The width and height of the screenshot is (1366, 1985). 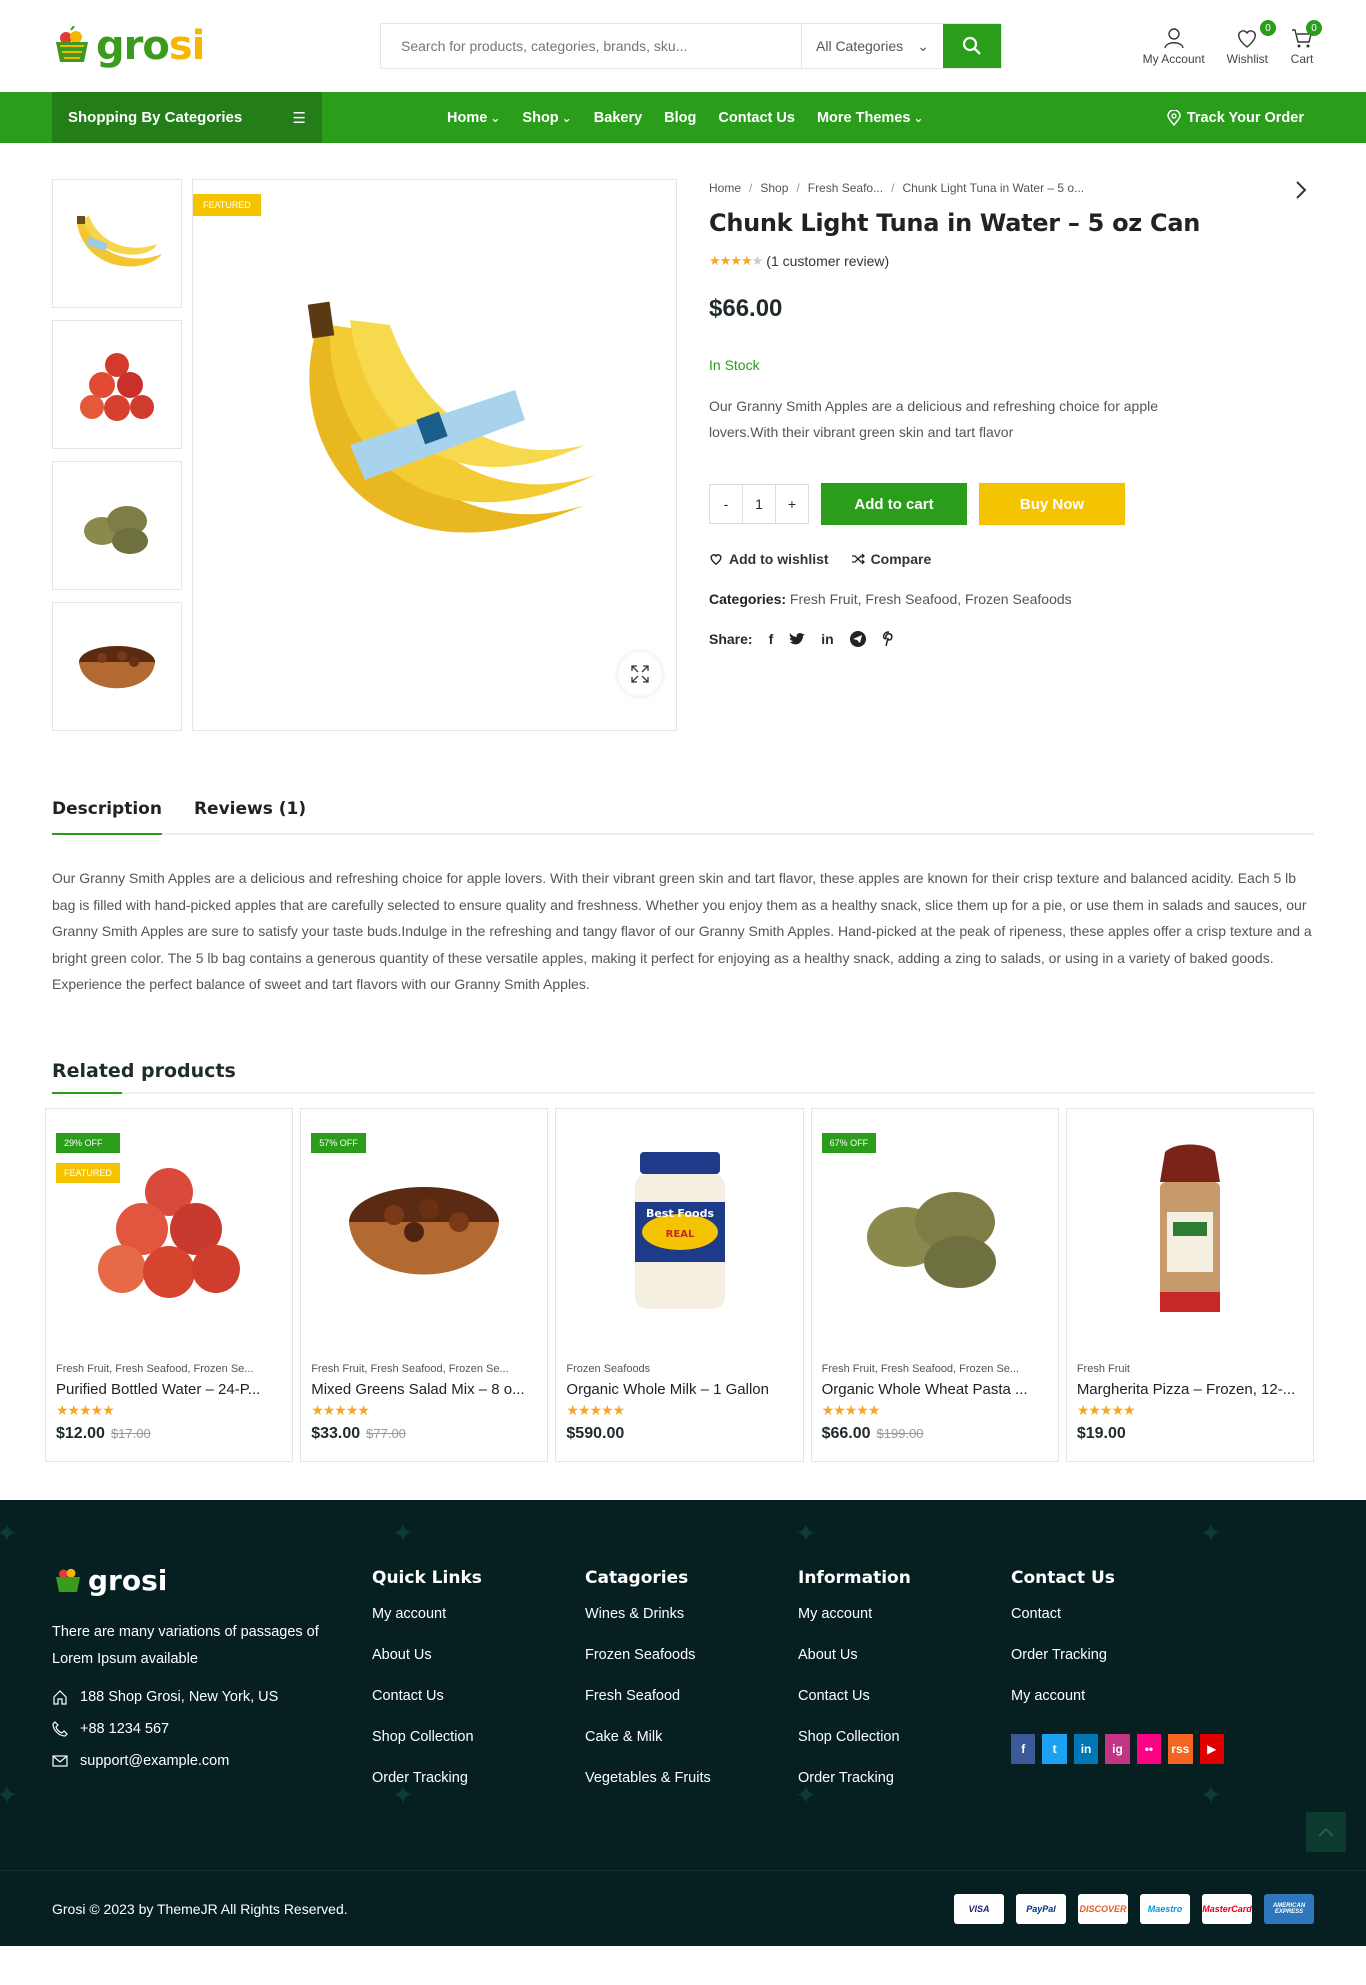 What do you see at coordinates (187, 117) in the screenshot?
I see `shopping-categories-button: Shopping By Categories ☰` at bounding box center [187, 117].